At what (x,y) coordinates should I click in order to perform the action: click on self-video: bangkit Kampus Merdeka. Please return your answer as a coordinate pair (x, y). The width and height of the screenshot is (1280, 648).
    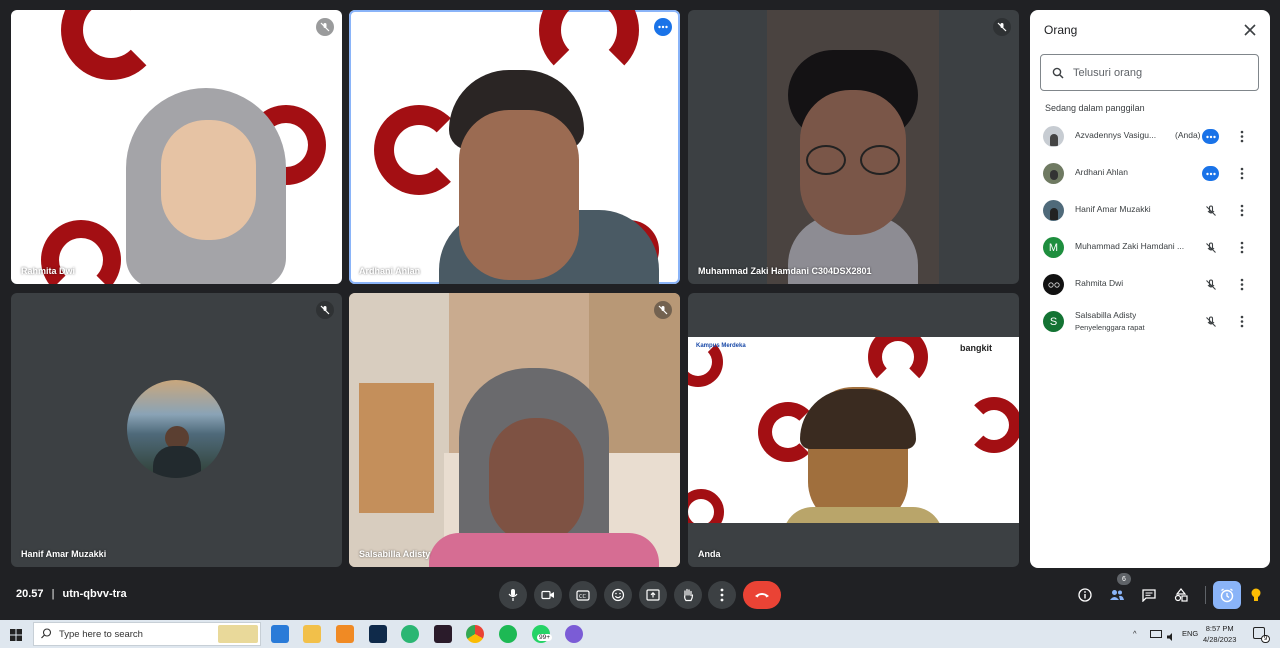
    Looking at the image, I should click on (853, 430).